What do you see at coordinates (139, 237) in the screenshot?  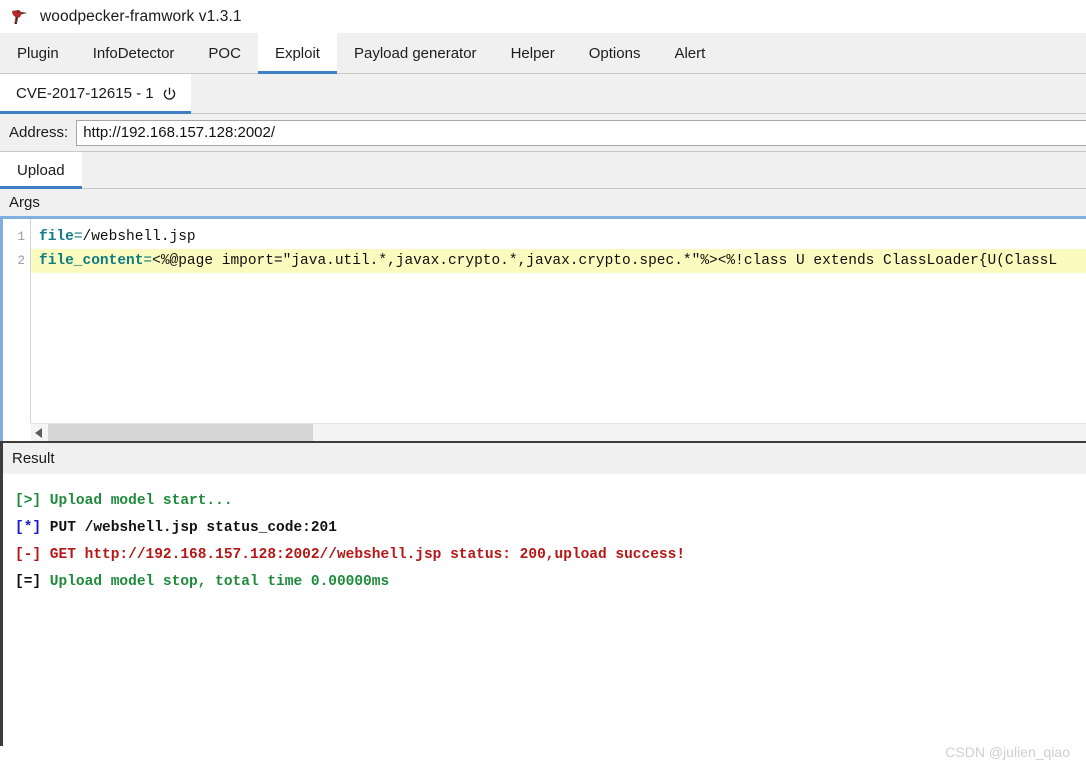 I see `args-value: /webshell.jsp` at bounding box center [139, 237].